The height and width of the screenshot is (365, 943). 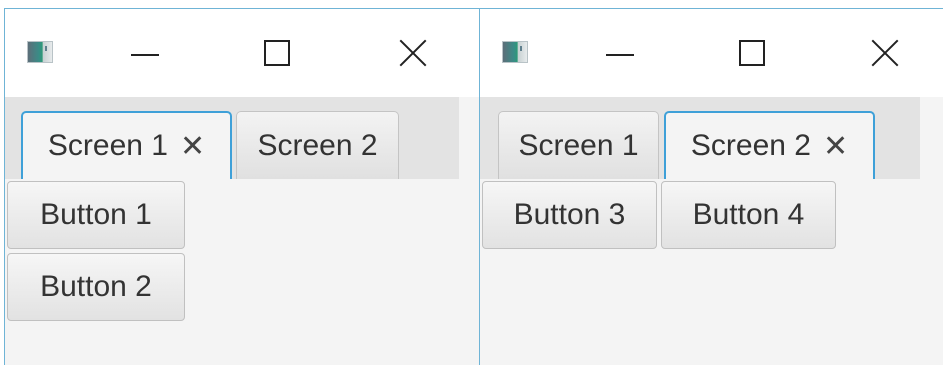 I want to click on tab-screen-2: Screen 2 ✕, so click(x=769, y=145).